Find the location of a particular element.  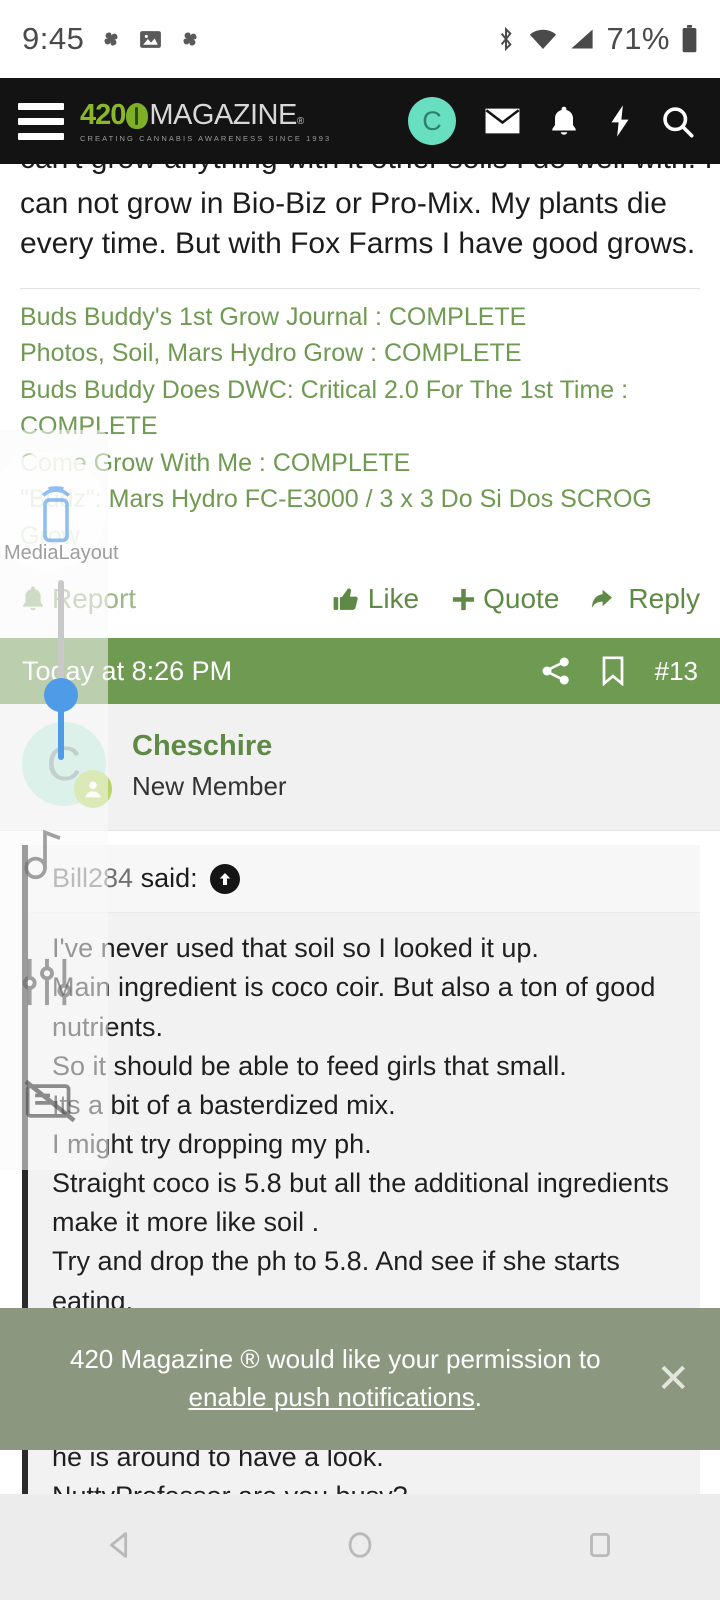

bluetooth-icon is located at coordinates (507, 39).